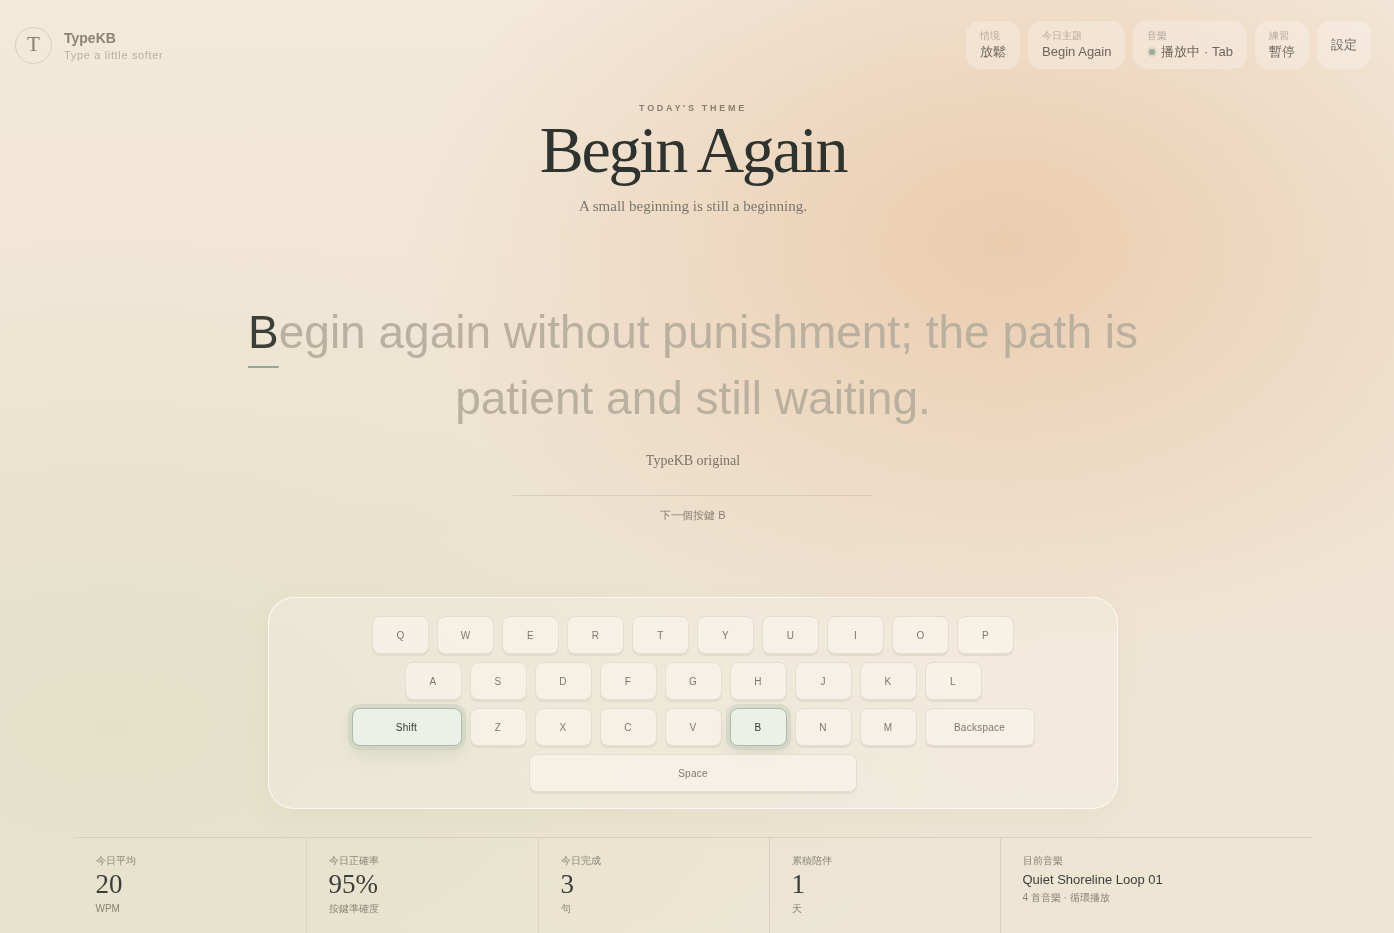 This screenshot has height=933, width=1394. I want to click on stat-unit: 按鍵準確度, so click(353, 908).